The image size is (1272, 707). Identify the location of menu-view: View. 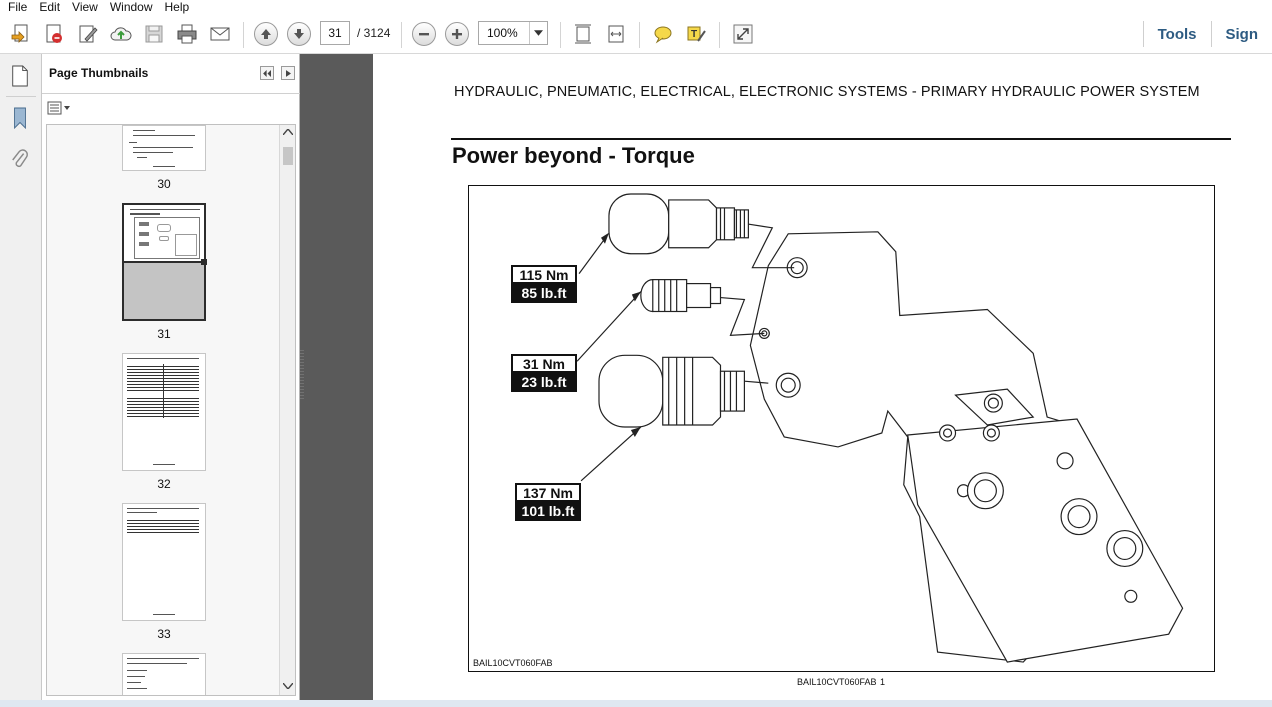
(85, 7).